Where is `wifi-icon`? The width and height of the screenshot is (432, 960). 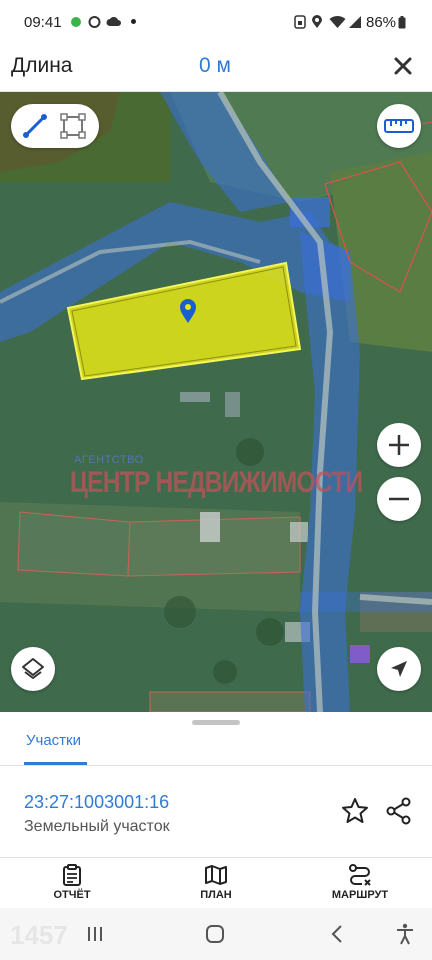
wifi-icon is located at coordinates (337, 21).